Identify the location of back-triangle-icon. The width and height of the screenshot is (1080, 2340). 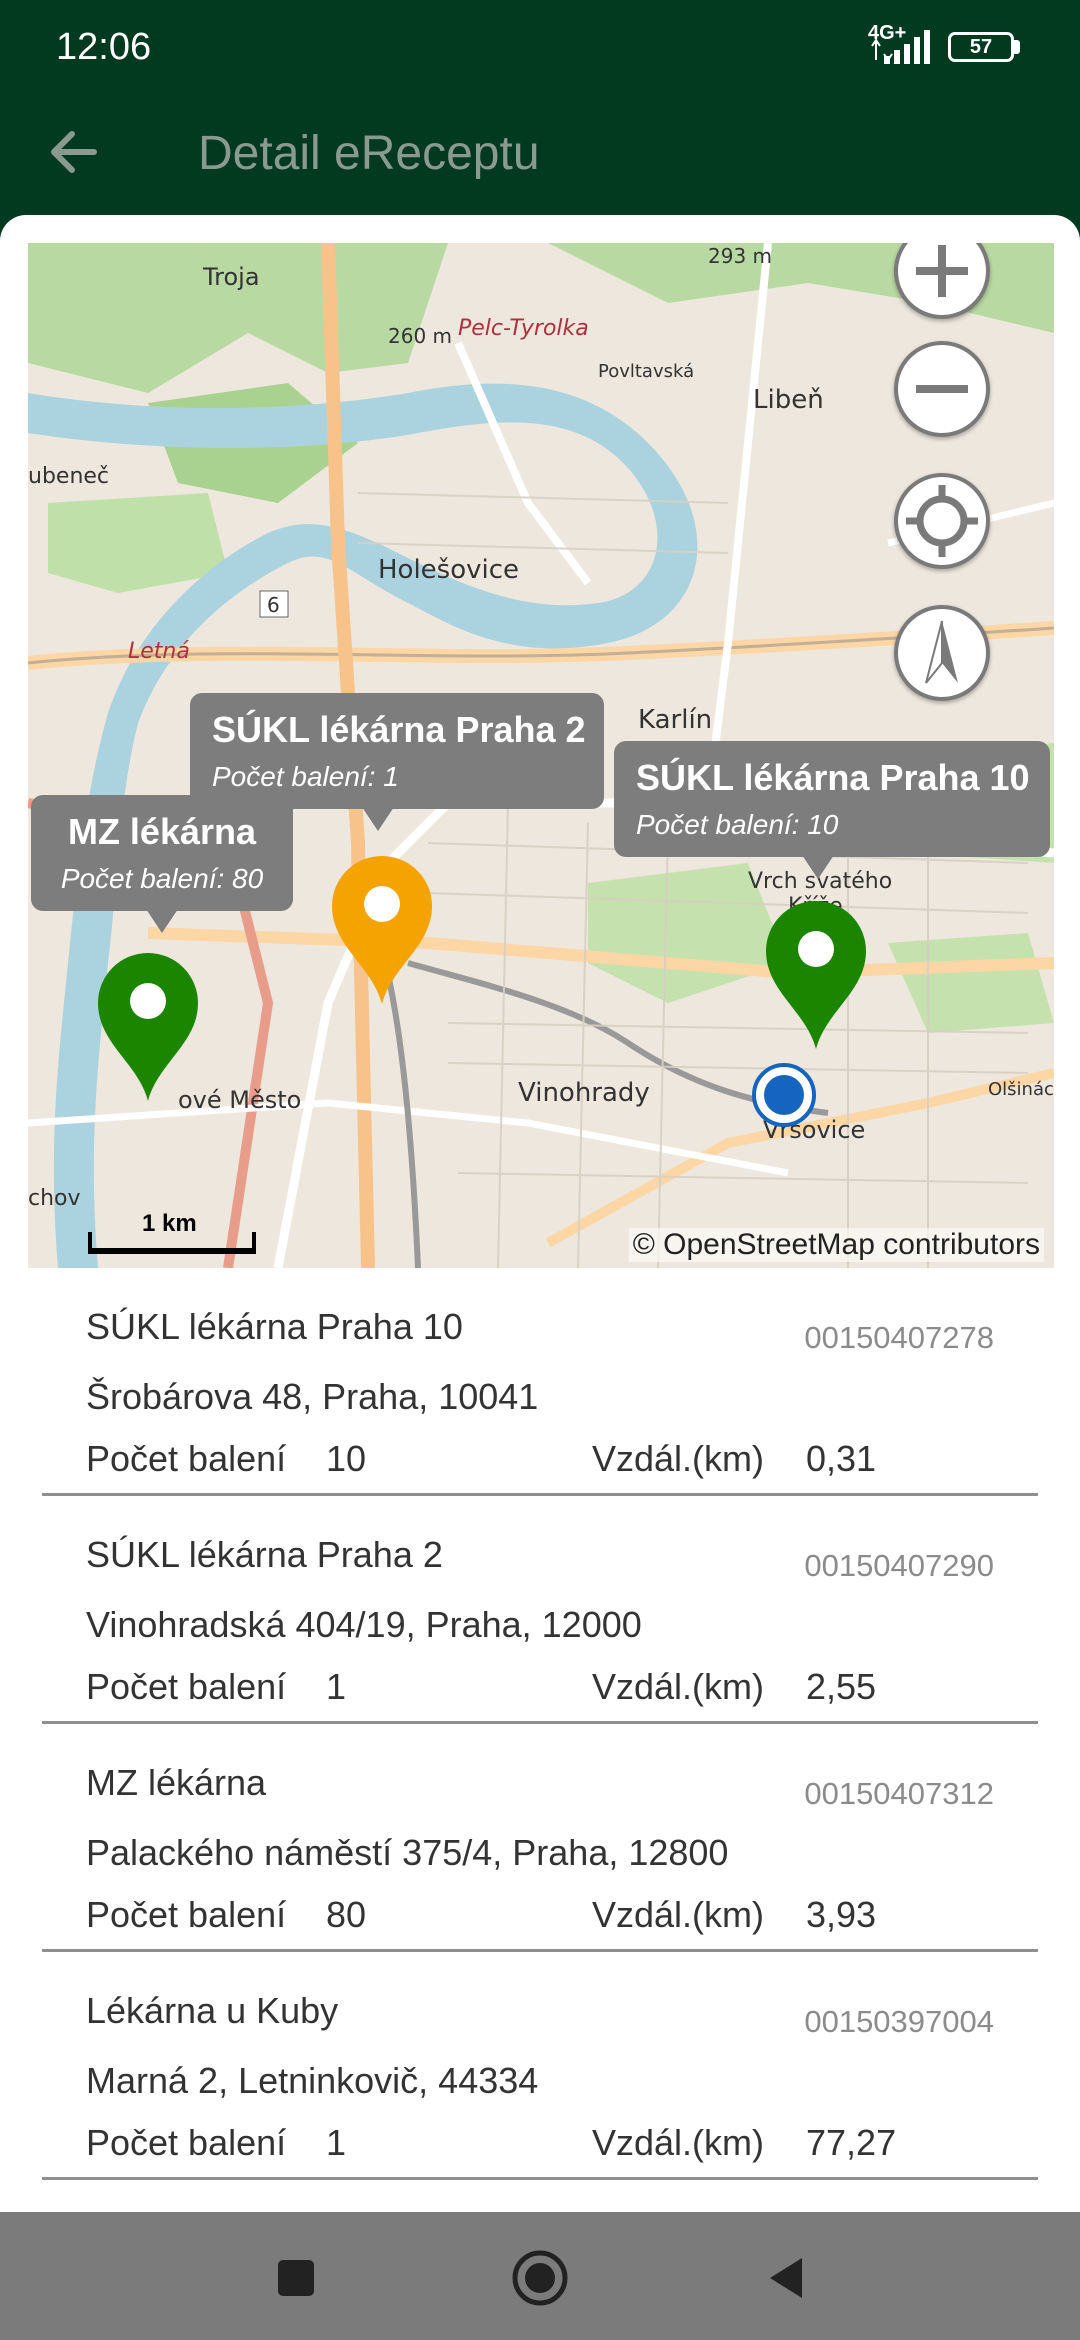
(786, 2278).